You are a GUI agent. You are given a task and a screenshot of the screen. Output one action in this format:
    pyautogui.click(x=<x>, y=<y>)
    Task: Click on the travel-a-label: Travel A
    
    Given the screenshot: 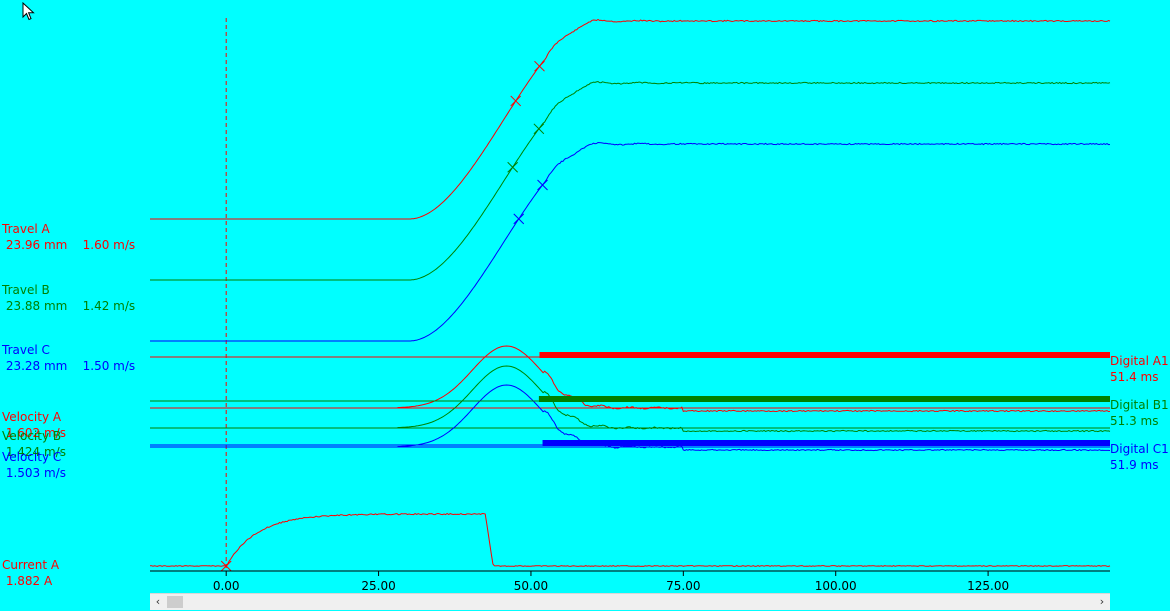 What is the action you would take?
    pyautogui.click(x=26, y=229)
    